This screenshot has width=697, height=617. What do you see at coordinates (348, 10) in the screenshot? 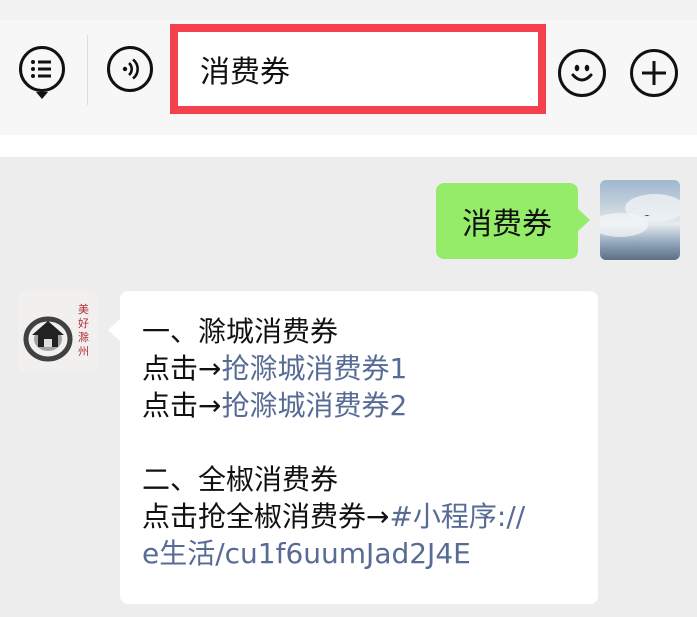
I see `top-strip` at bounding box center [348, 10].